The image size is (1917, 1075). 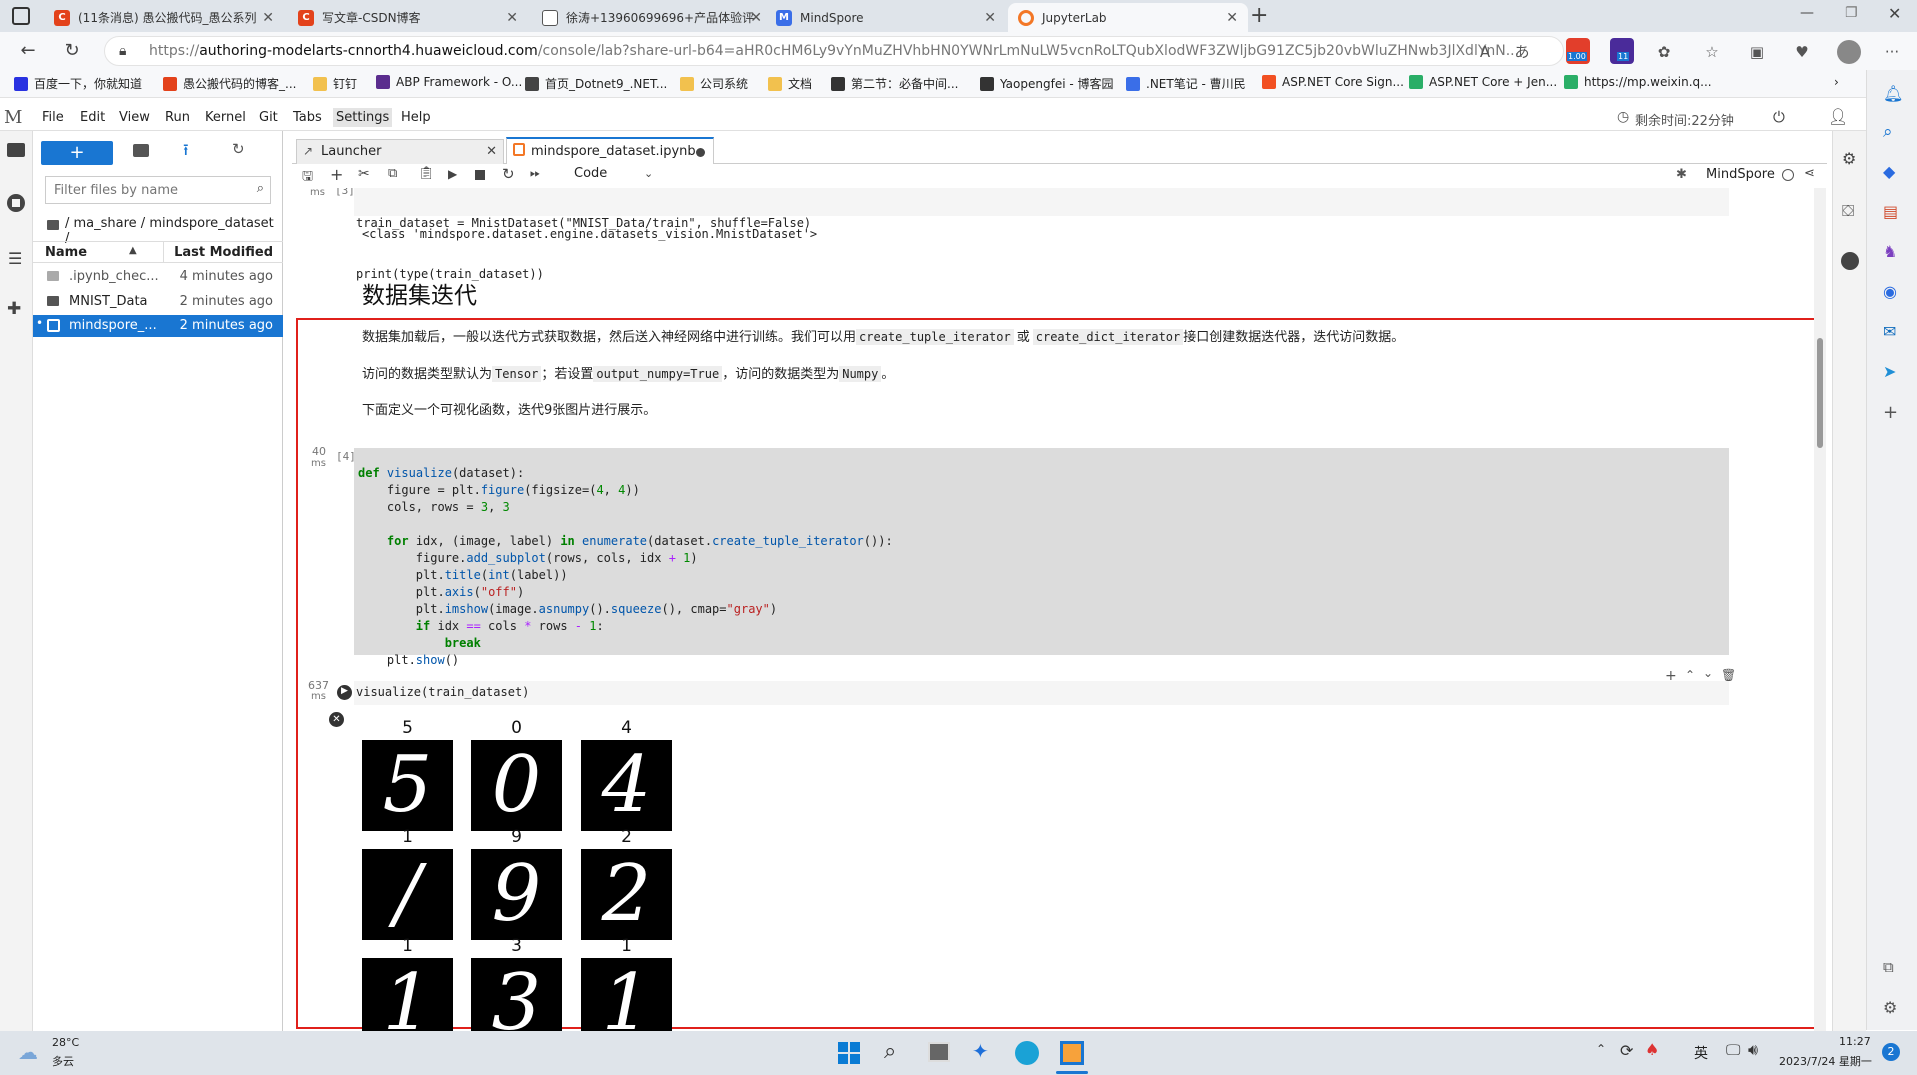 What do you see at coordinates (364, 174) in the screenshot?
I see `cut-icon: ✂` at bounding box center [364, 174].